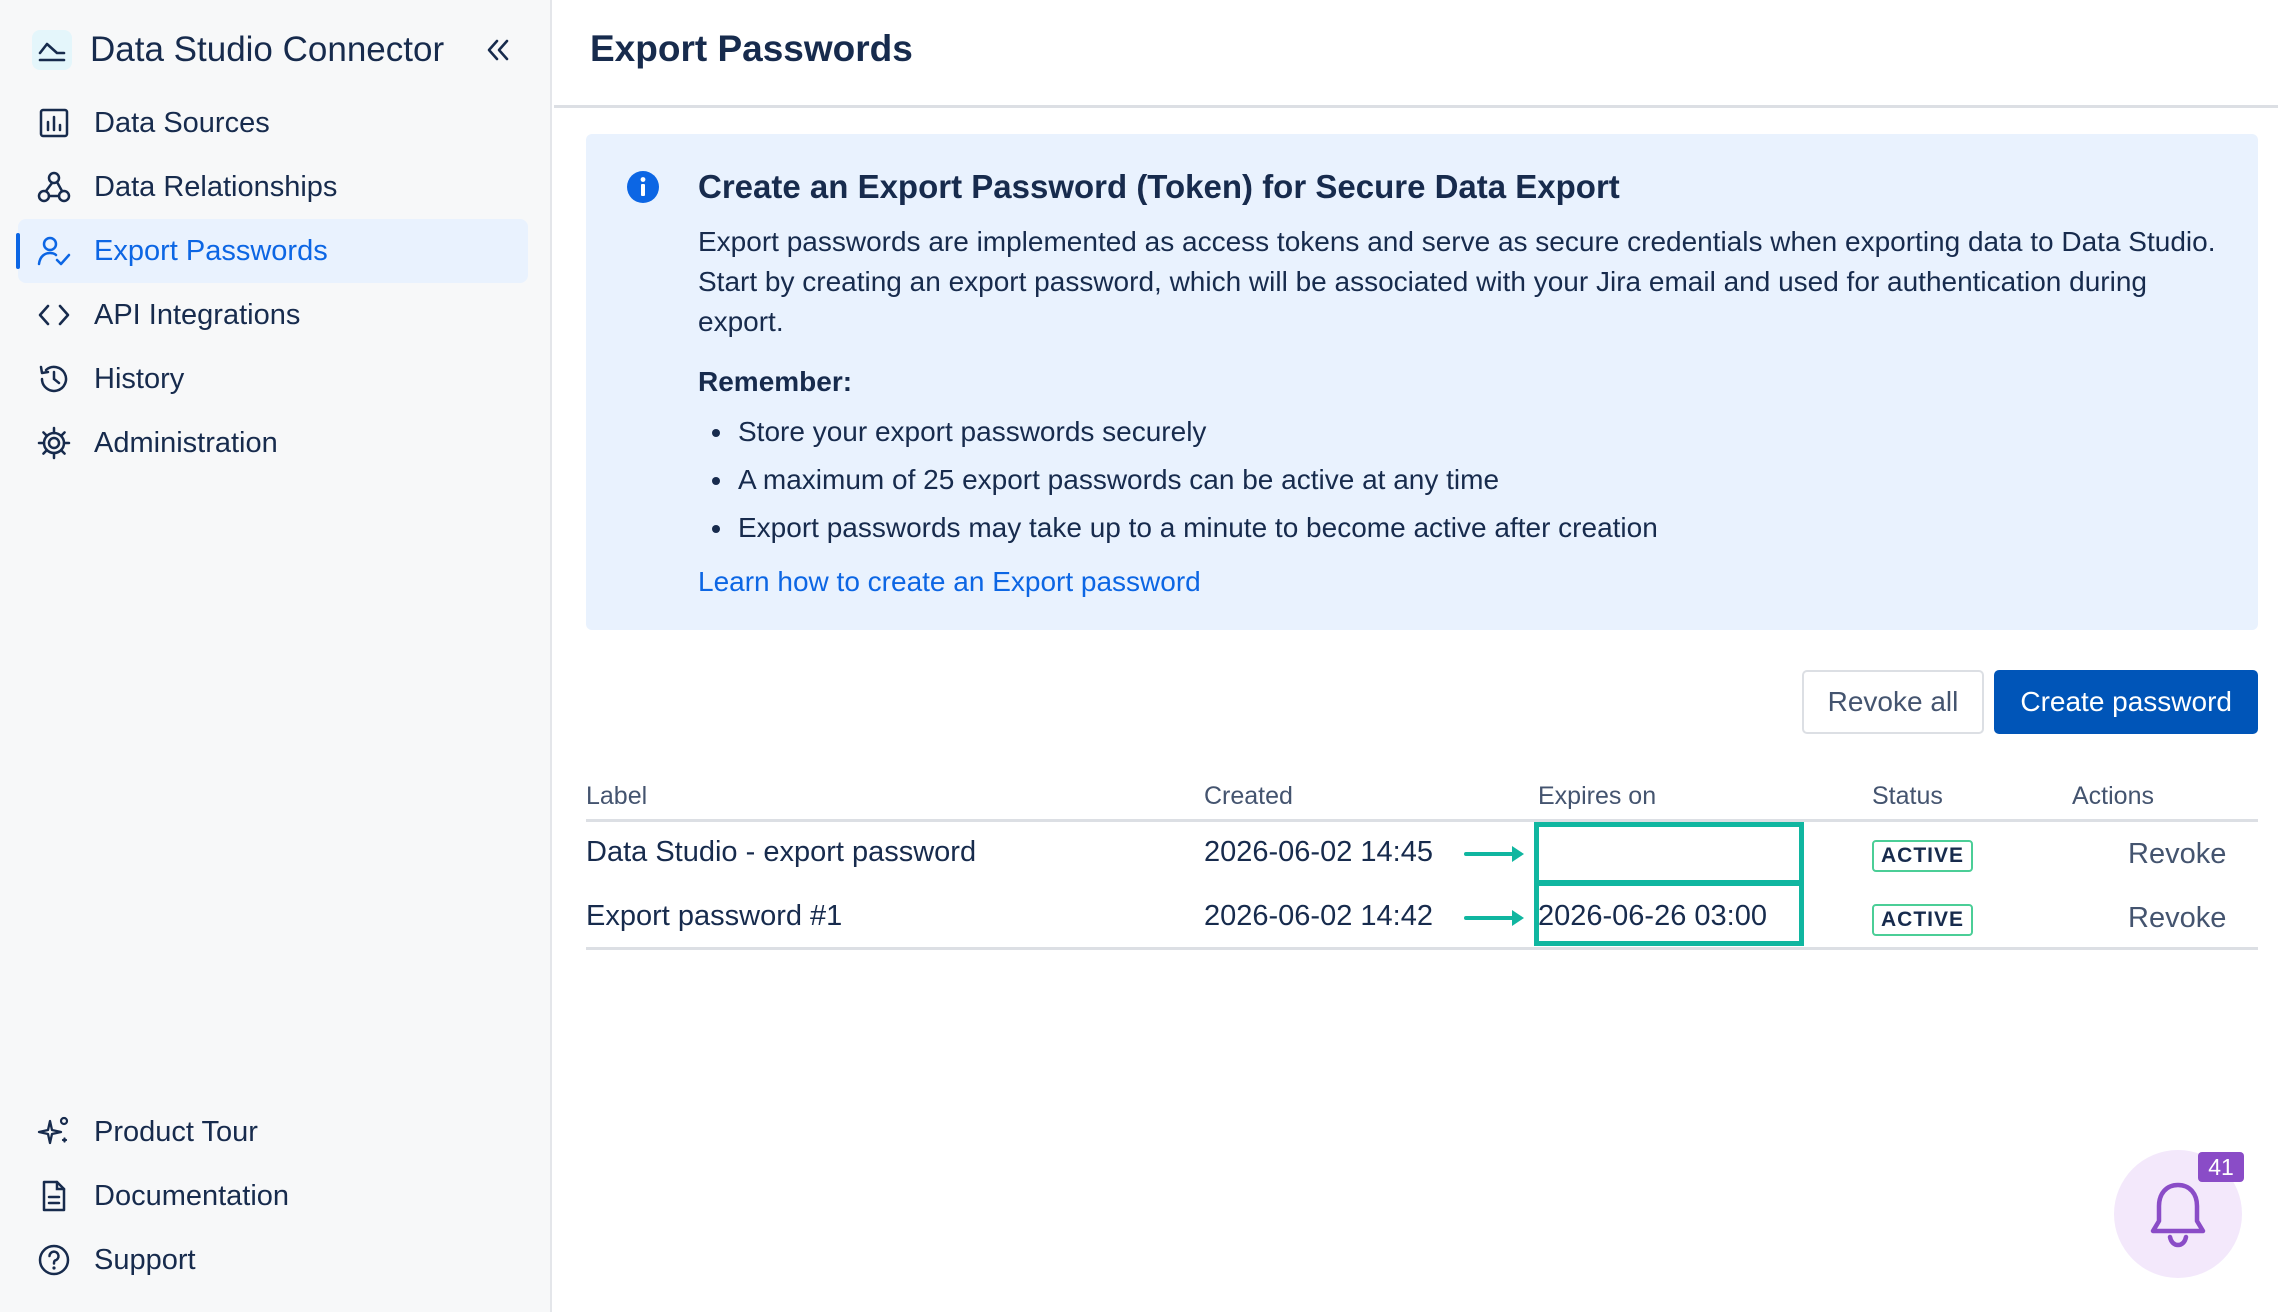 The width and height of the screenshot is (2278, 1312). I want to click on bell-icon, so click(2178, 1215).